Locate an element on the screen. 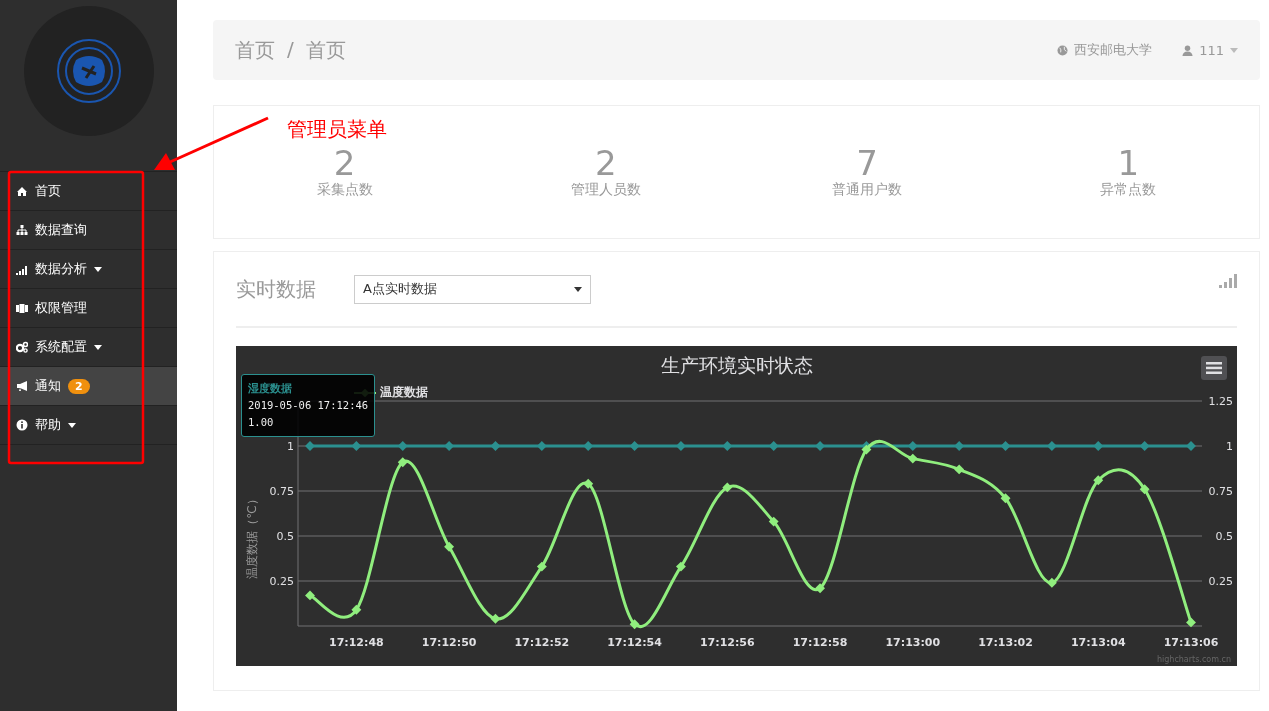  breadcrumb-current: 首页 is located at coordinates (325, 50).